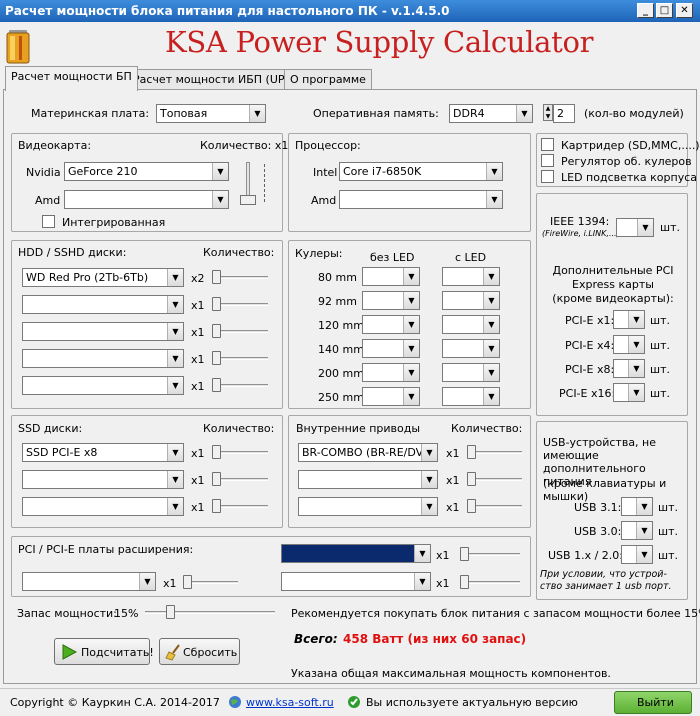 The height and width of the screenshot is (716, 700). What do you see at coordinates (668, 555) in the screenshot?
I see `usb20-unit: шт.` at bounding box center [668, 555].